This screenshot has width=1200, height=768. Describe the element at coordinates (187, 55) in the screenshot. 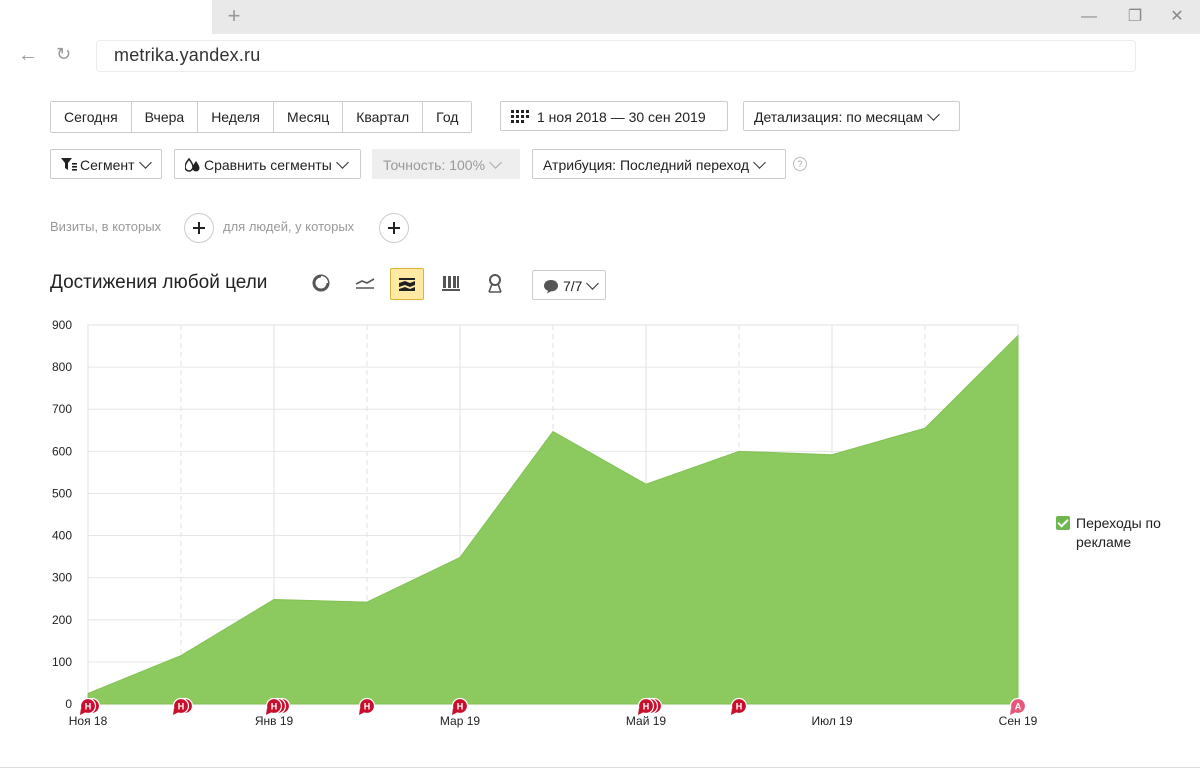

I see `url-text: metrika.yandex.ru` at that location.